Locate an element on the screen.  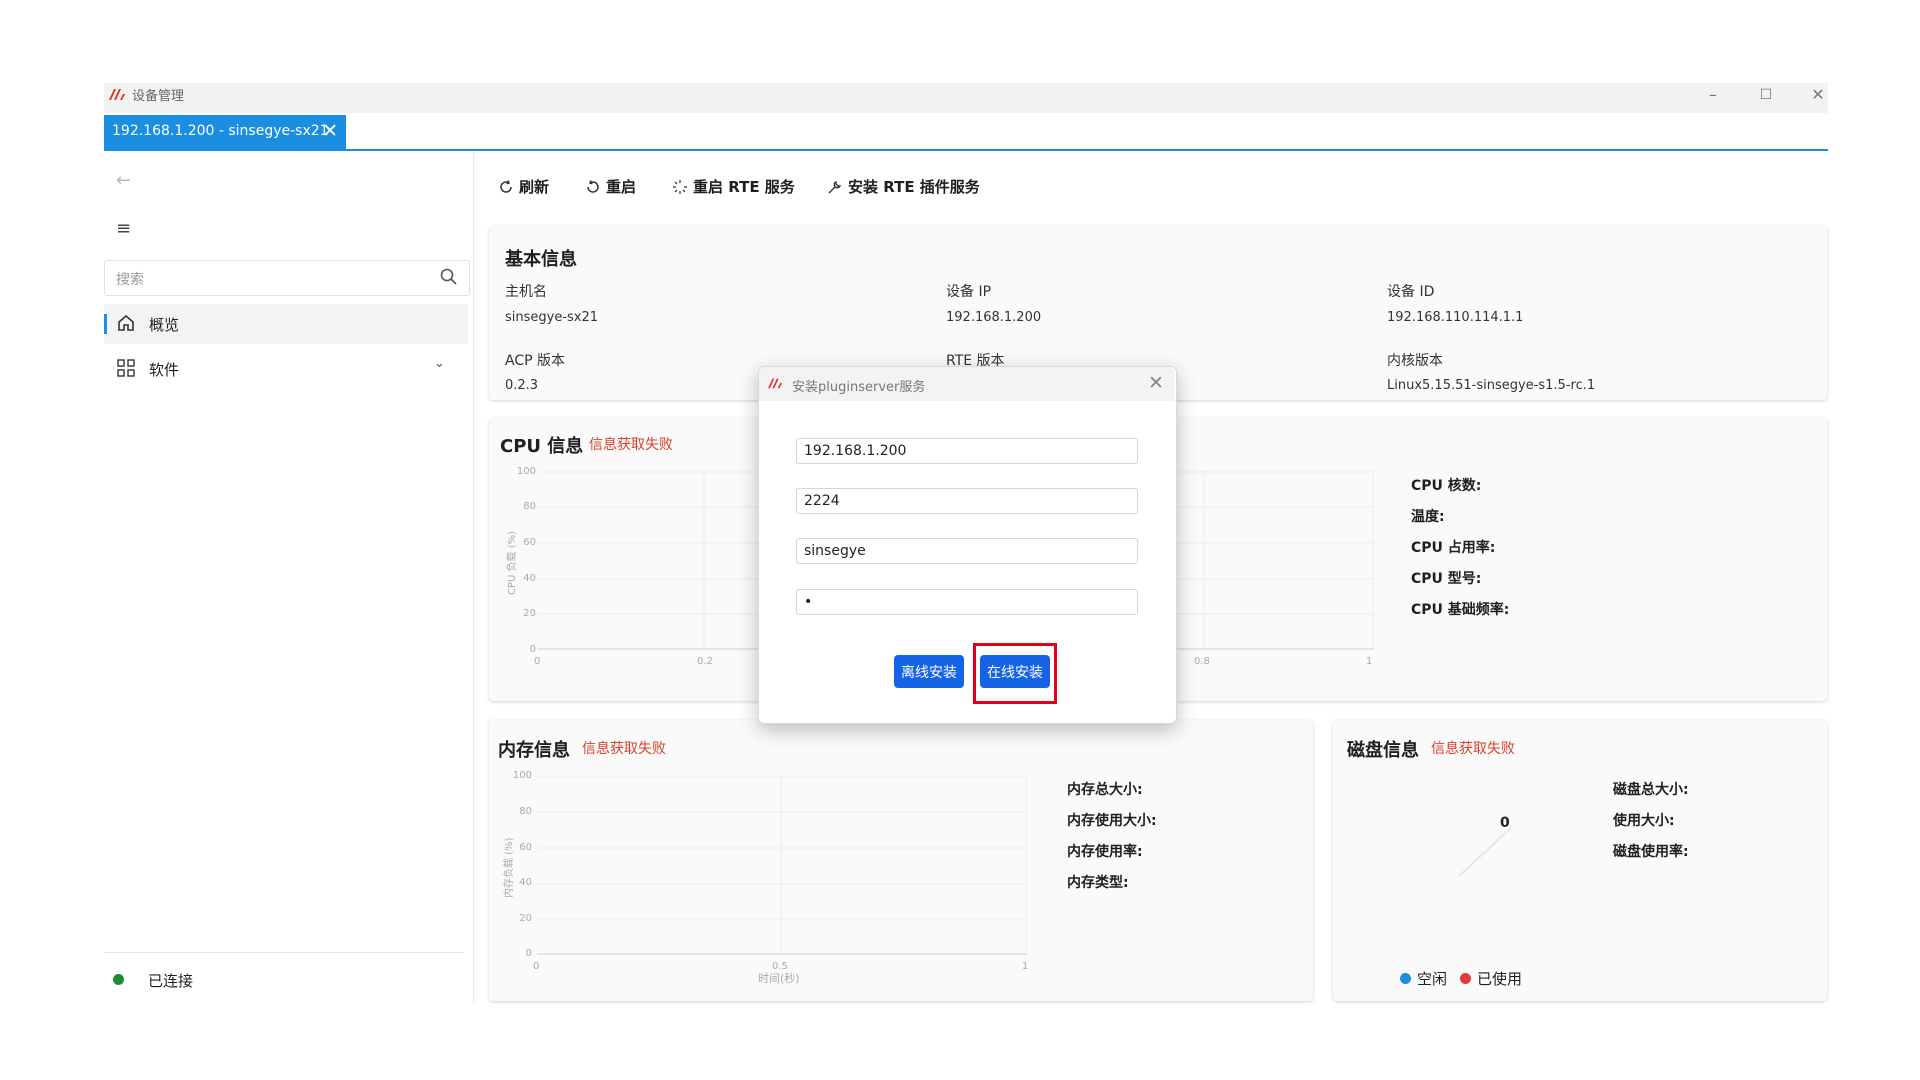
username-input is located at coordinates (967, 551).